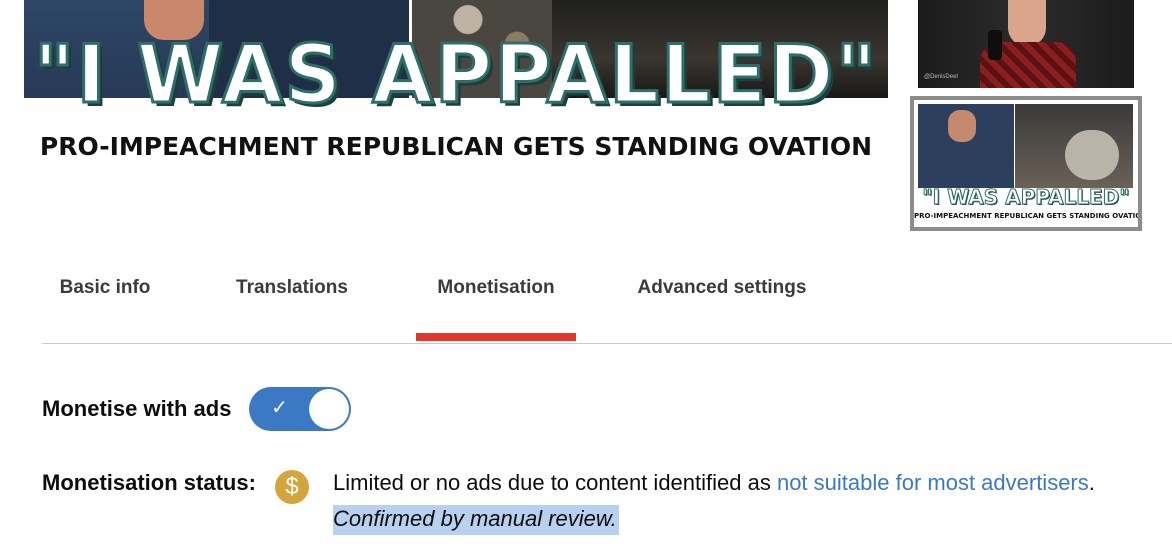 Image resolution: width=1172 pixels, height=560 pixels. Describe the element at coordinates (496, 337) in the screenshot. I see `active-tab-indicator` at that location.